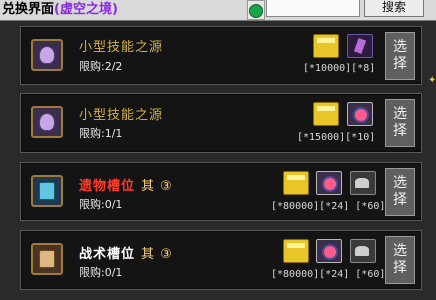 This screenshot has width=436, height=300. Describe the element at coordinates (47, 259) in the screenshot. I see `tactic-slot-icon` at that location.